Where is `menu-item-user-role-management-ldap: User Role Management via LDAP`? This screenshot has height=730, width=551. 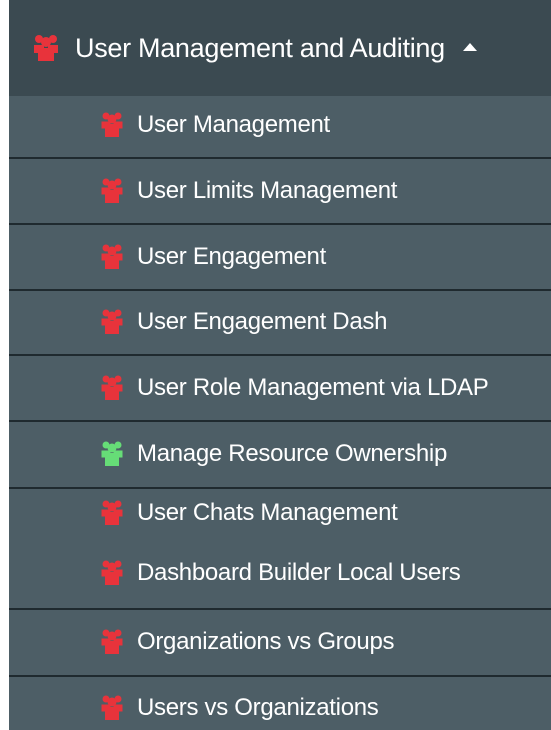
menu-item-user-role-management-ldap: User Role Management via LDAP is located at coordinates (280, 388).